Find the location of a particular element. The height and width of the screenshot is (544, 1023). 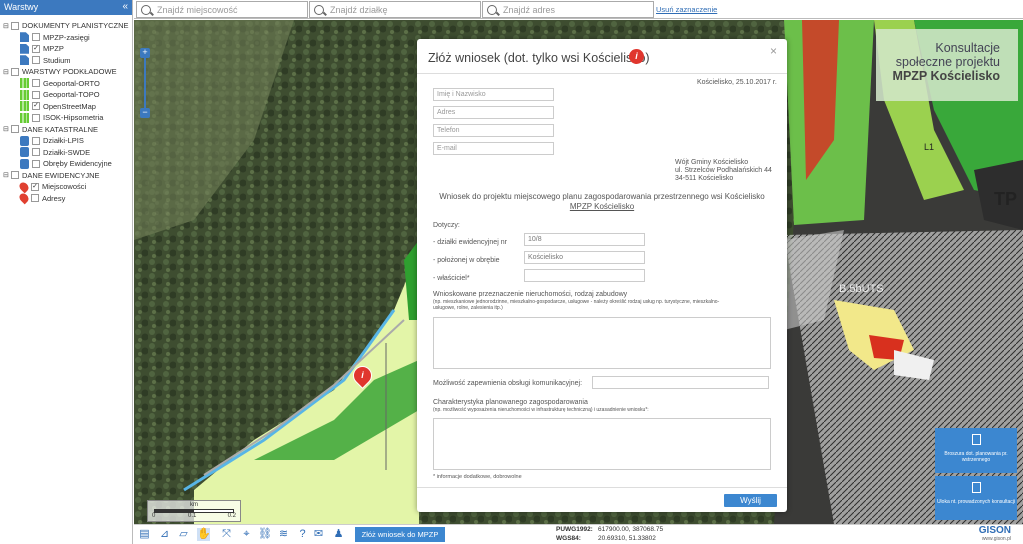

name-field: Imię i Nazwisko is located at coordinates (493, 94).